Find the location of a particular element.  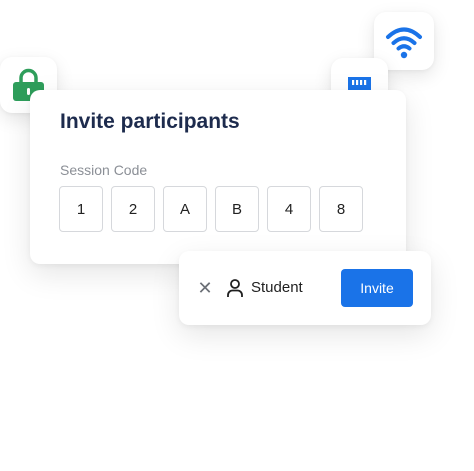

code-digit-5: 4 is located at coordinates (289, 209).